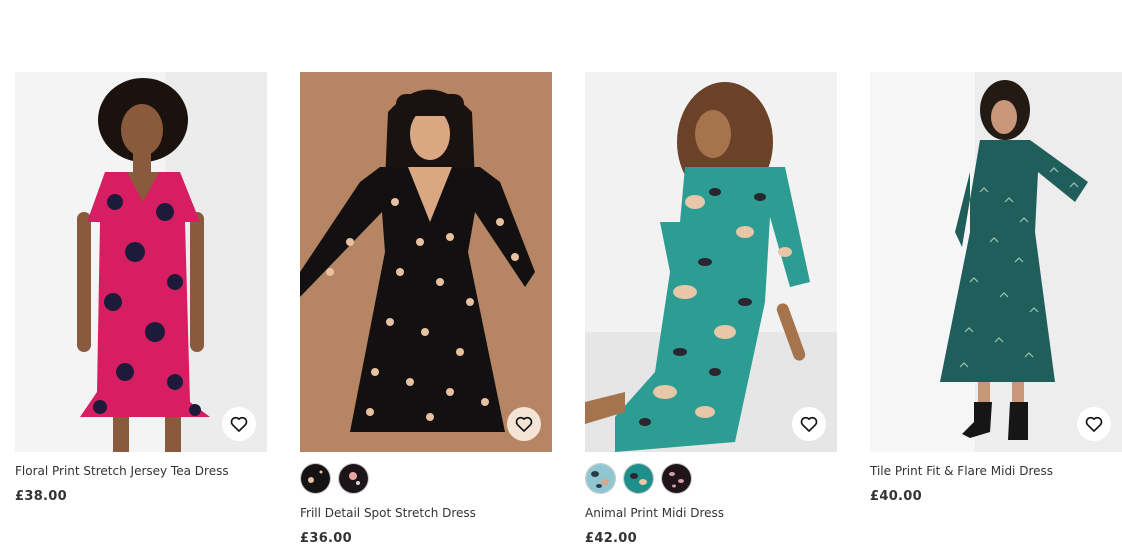  I want to click on product-price: £40.00, so click(896, 496).